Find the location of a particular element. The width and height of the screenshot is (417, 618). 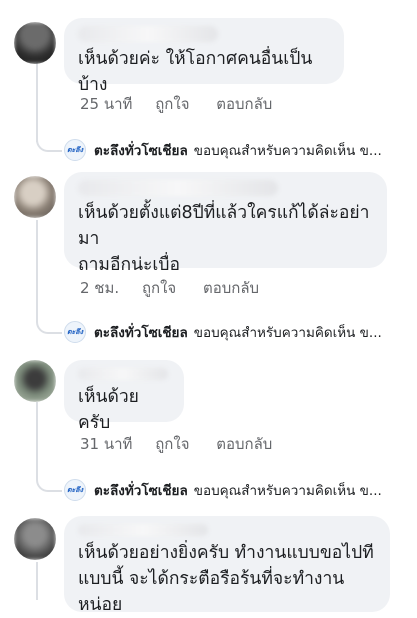

comment-bubble: เห็นด้วยครับ is located at coordinates (124, 396).